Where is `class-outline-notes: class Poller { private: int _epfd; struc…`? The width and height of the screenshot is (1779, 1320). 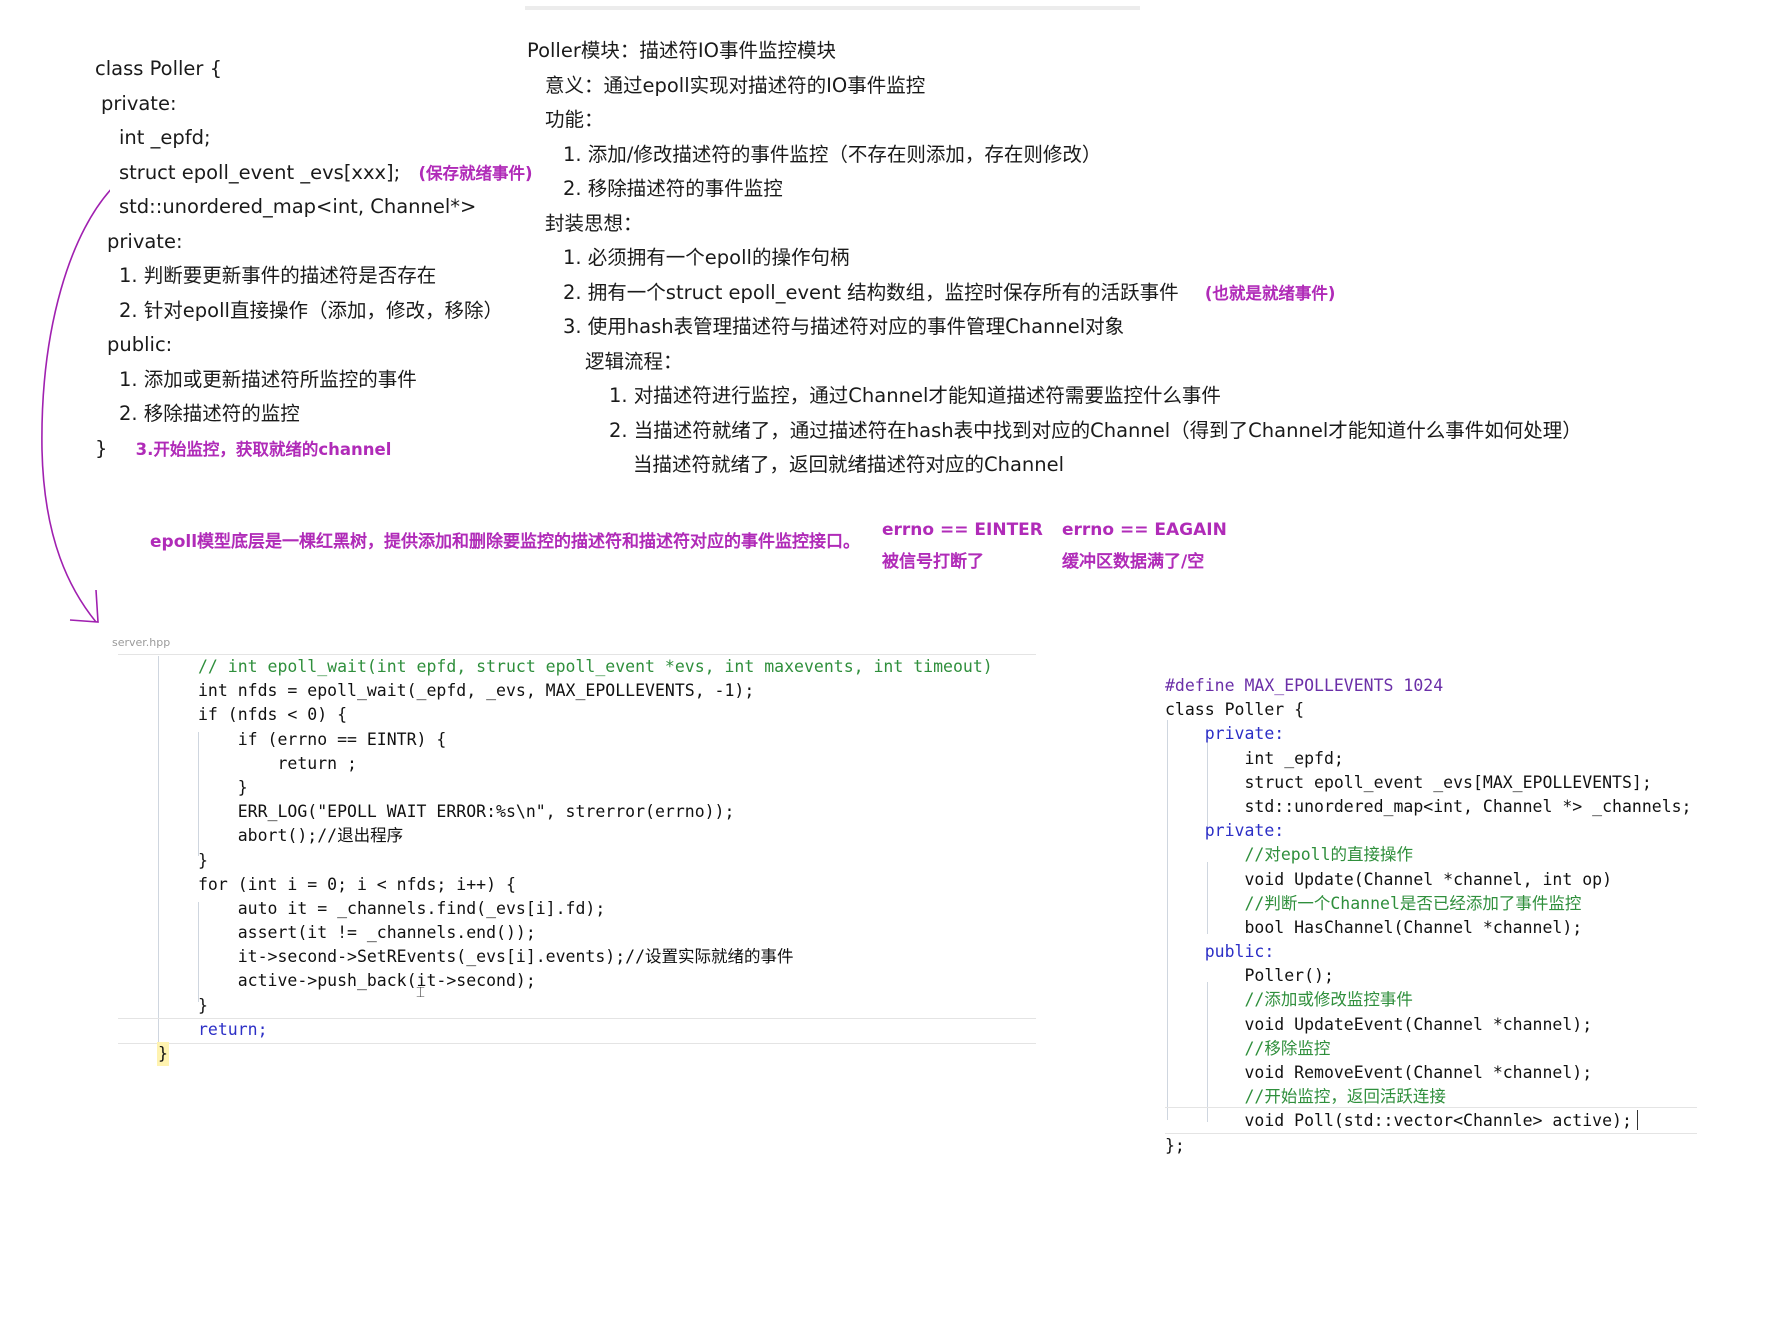 class-outline-notes: class Poller { private: int _epfd; struc… is located at coordinates (314, 259).